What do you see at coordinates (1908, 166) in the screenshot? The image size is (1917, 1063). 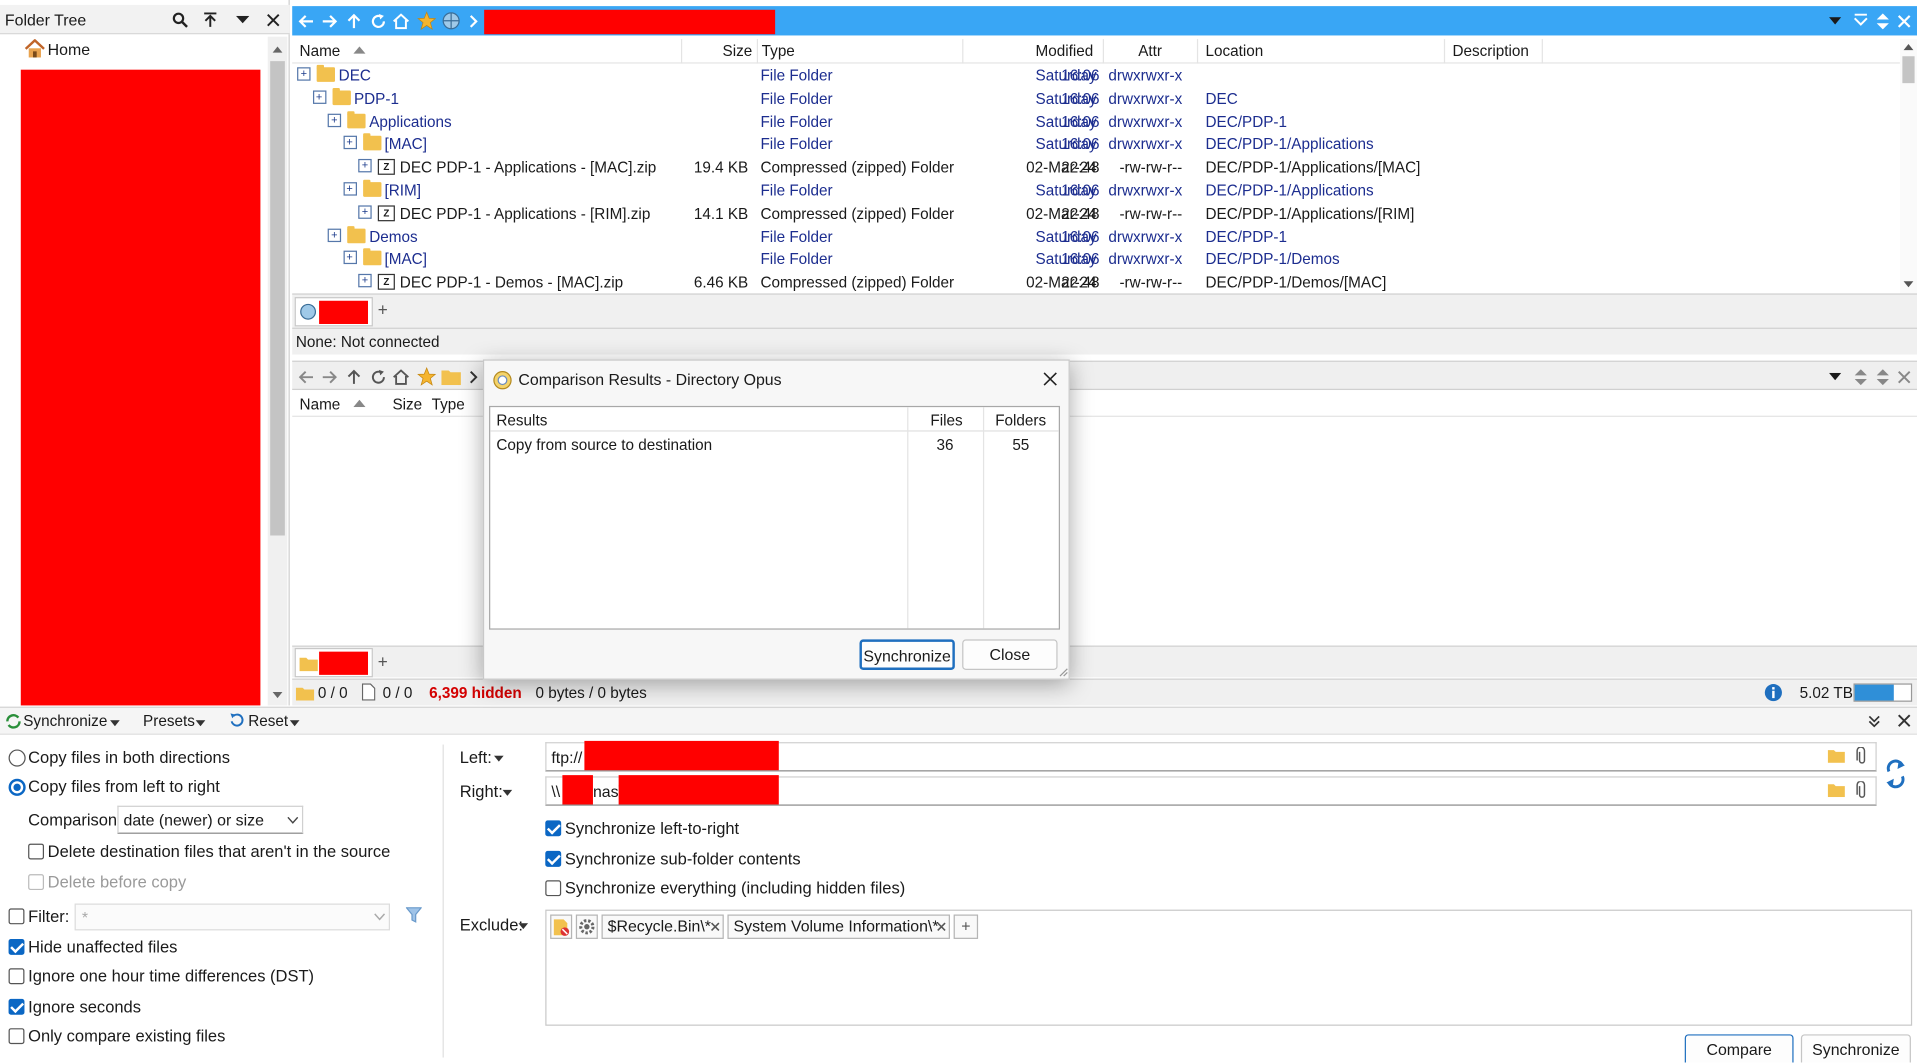 I see `upper-scrollbar` at bounding box center [1908, 166].